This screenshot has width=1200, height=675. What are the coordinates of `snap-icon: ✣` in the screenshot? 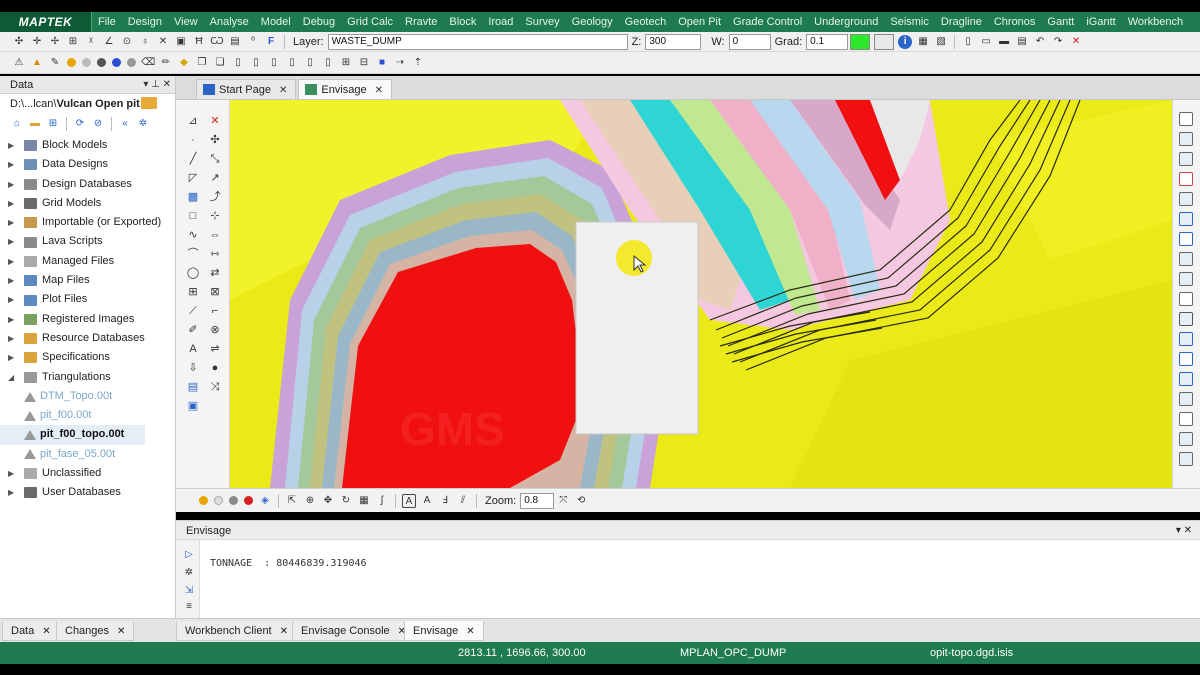 It's located at (19, 42).